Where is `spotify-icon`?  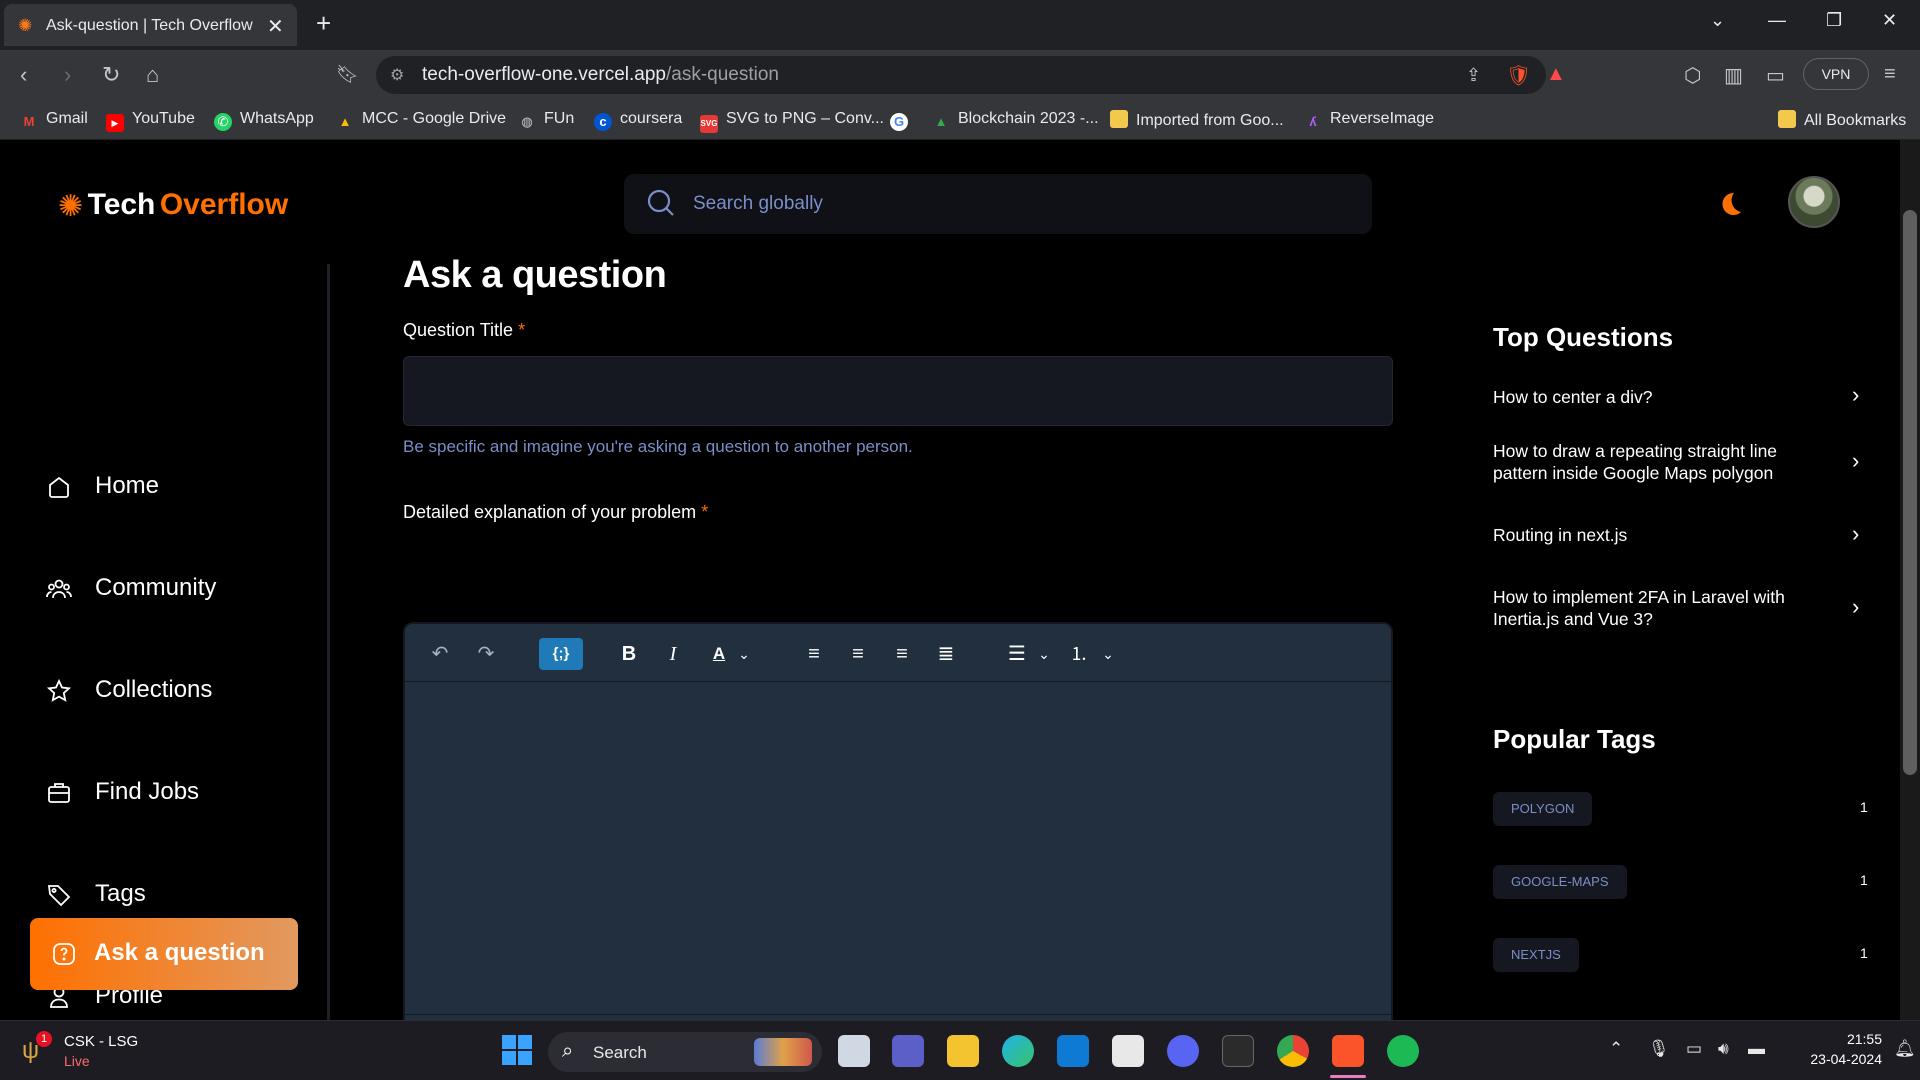
spotify-icon is located at coordinates (1403, 1051).